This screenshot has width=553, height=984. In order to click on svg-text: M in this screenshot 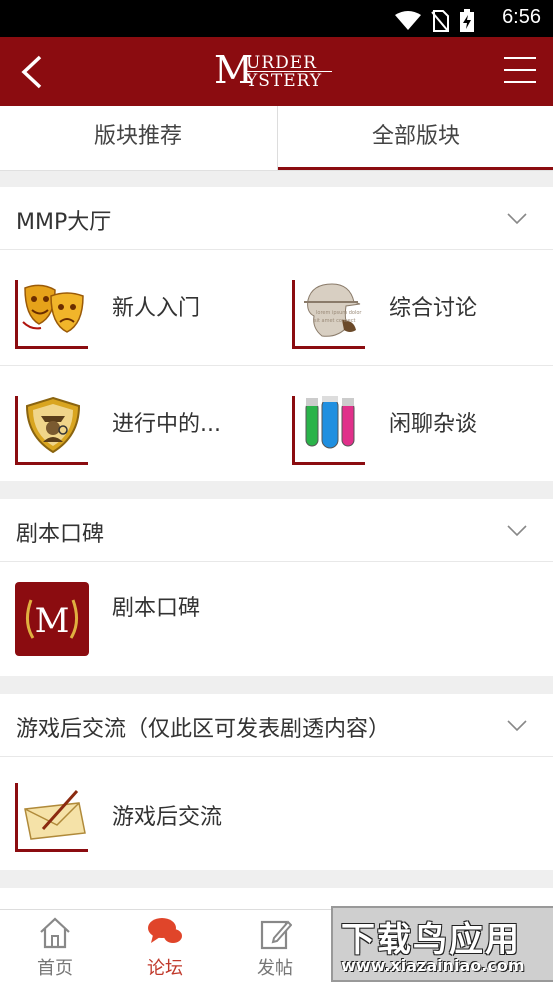, I will do `click(52, 621)`.